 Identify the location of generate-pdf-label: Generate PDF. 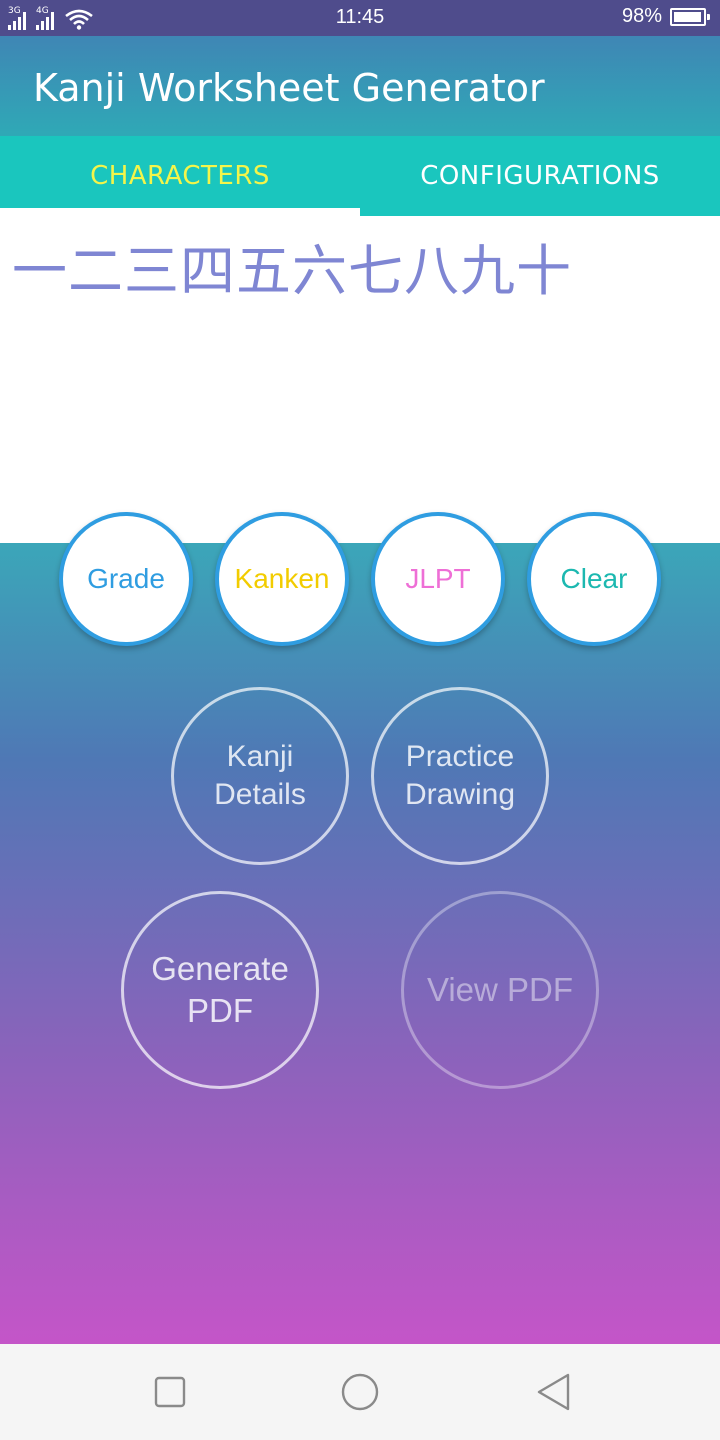
(220, 989).